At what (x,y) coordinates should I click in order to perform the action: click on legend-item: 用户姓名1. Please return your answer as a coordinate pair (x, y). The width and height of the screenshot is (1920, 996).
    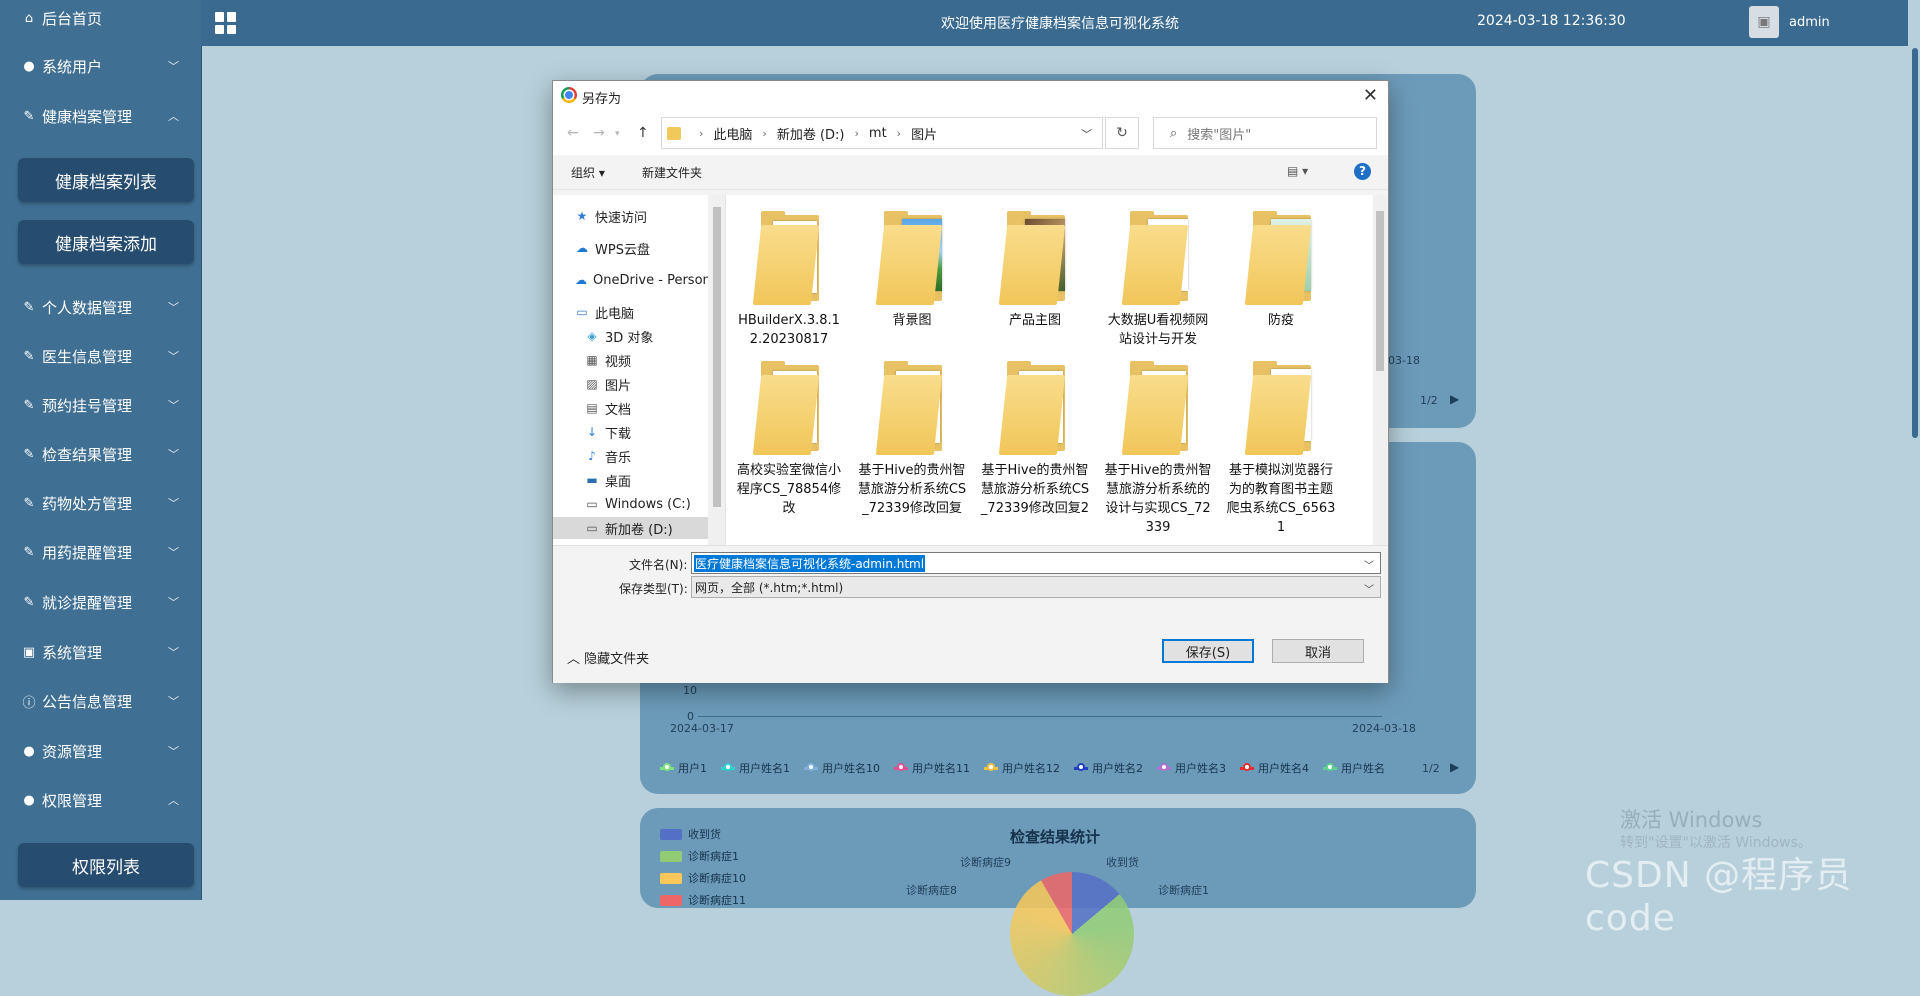
    Looking at the image, I should click on (755, 768).